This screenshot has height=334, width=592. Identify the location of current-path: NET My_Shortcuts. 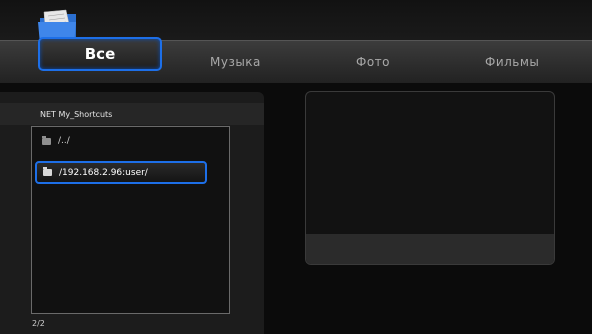
(76, 114).